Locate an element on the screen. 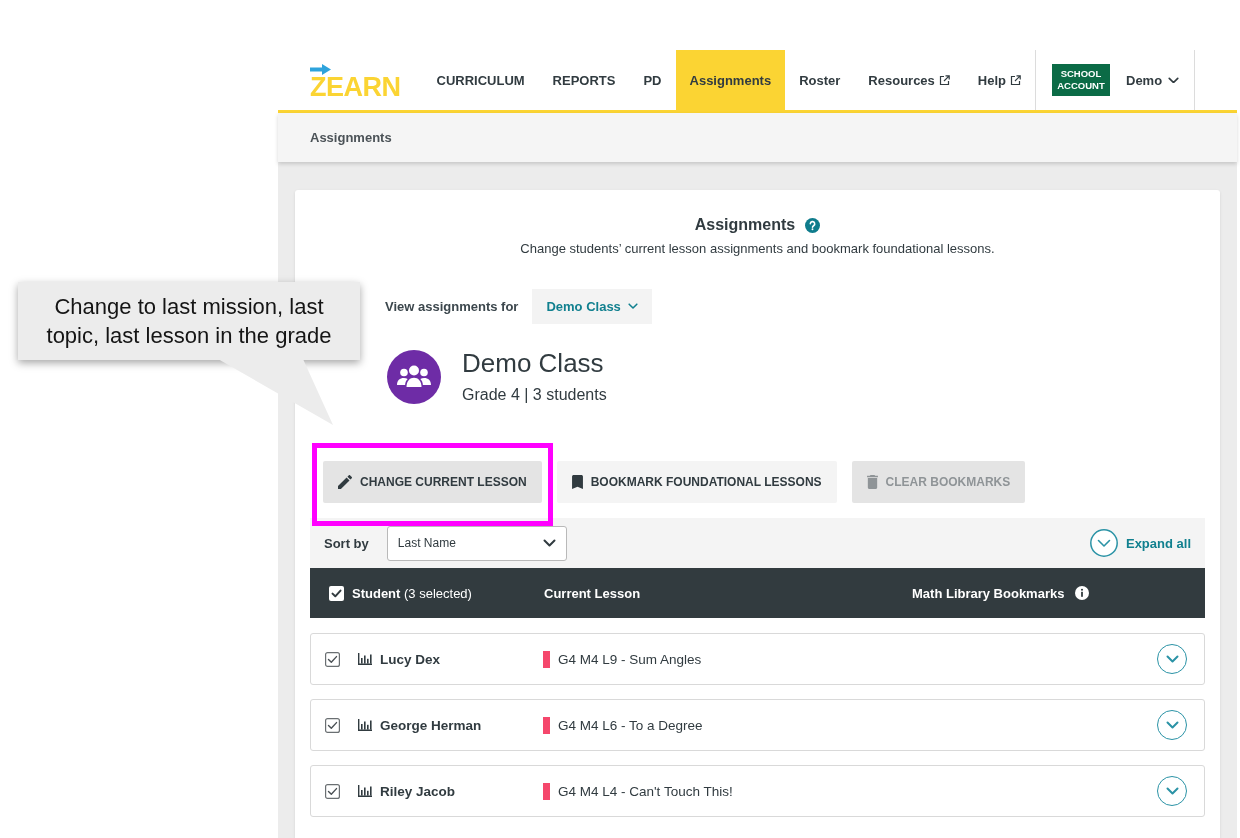 The height and width of the screenshot is (838, 1240). lesson-name: G4 M4 L4 - Can't Touch This! is located at coordinates (645, 791).